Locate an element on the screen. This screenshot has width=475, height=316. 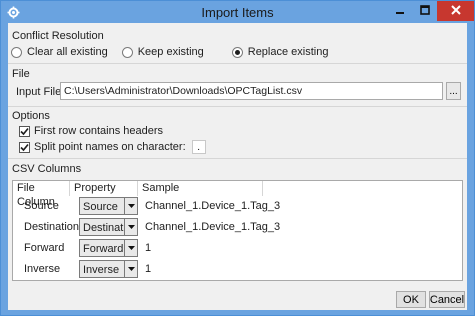
column-header-file-column: File Column is located at coordinates (41, 194).